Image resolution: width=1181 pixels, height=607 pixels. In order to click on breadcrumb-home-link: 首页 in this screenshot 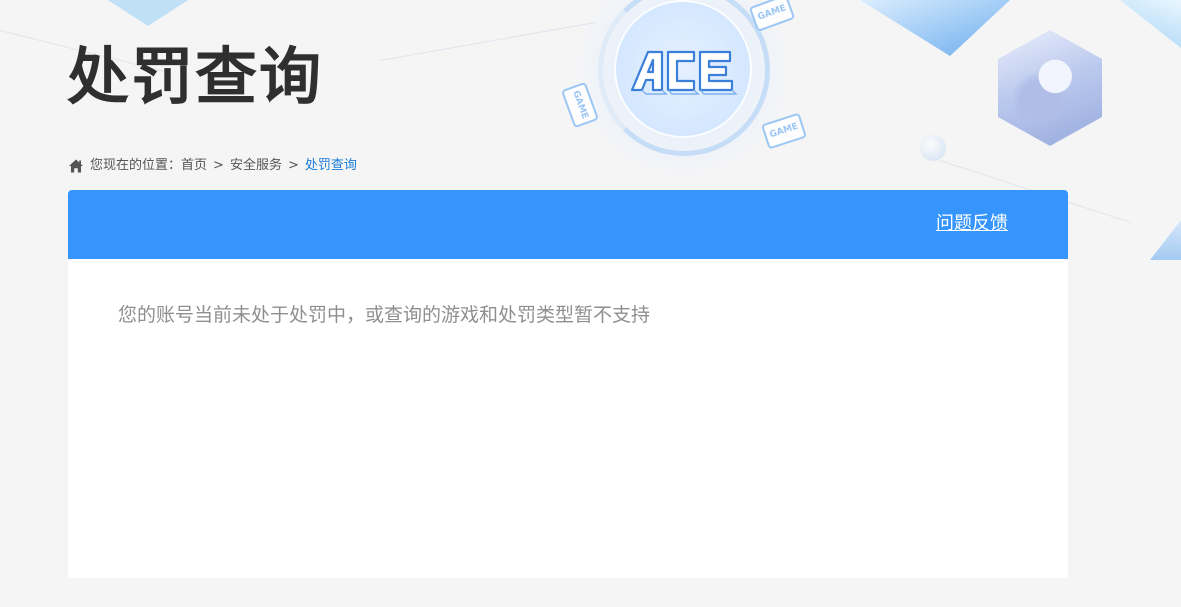, I will do `click(194, 166)`.